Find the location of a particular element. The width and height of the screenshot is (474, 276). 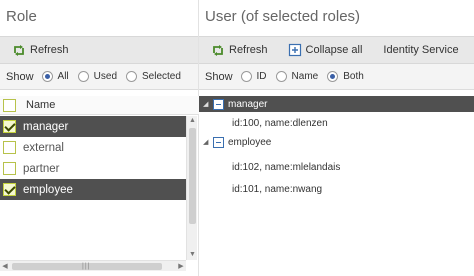

select-all-checkbox is located at coordinates (9, 105).